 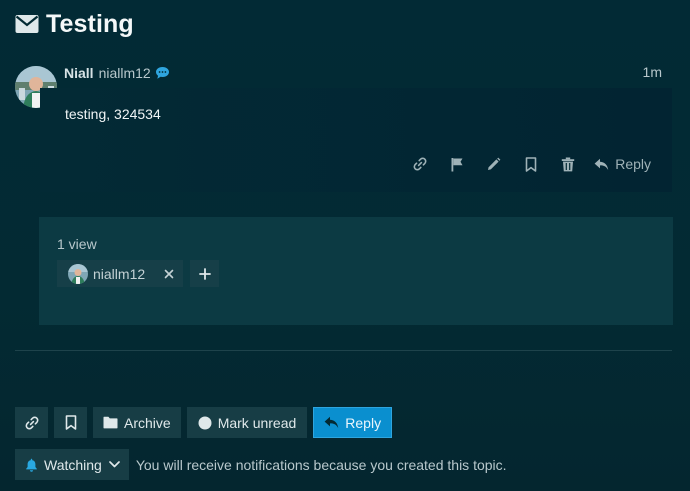 What do you see at coordinates (162, 73) in the screenshot?
I see `chat-bubble-icon` at bounding box center [162, 73].